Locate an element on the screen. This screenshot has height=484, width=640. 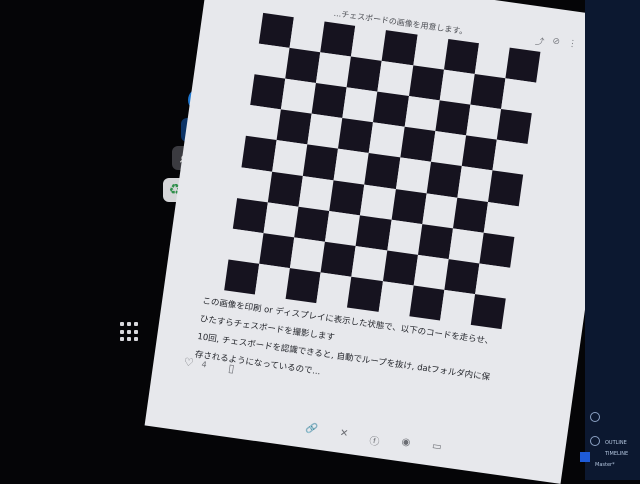
settings-icon is located at coordinates (595, 441).